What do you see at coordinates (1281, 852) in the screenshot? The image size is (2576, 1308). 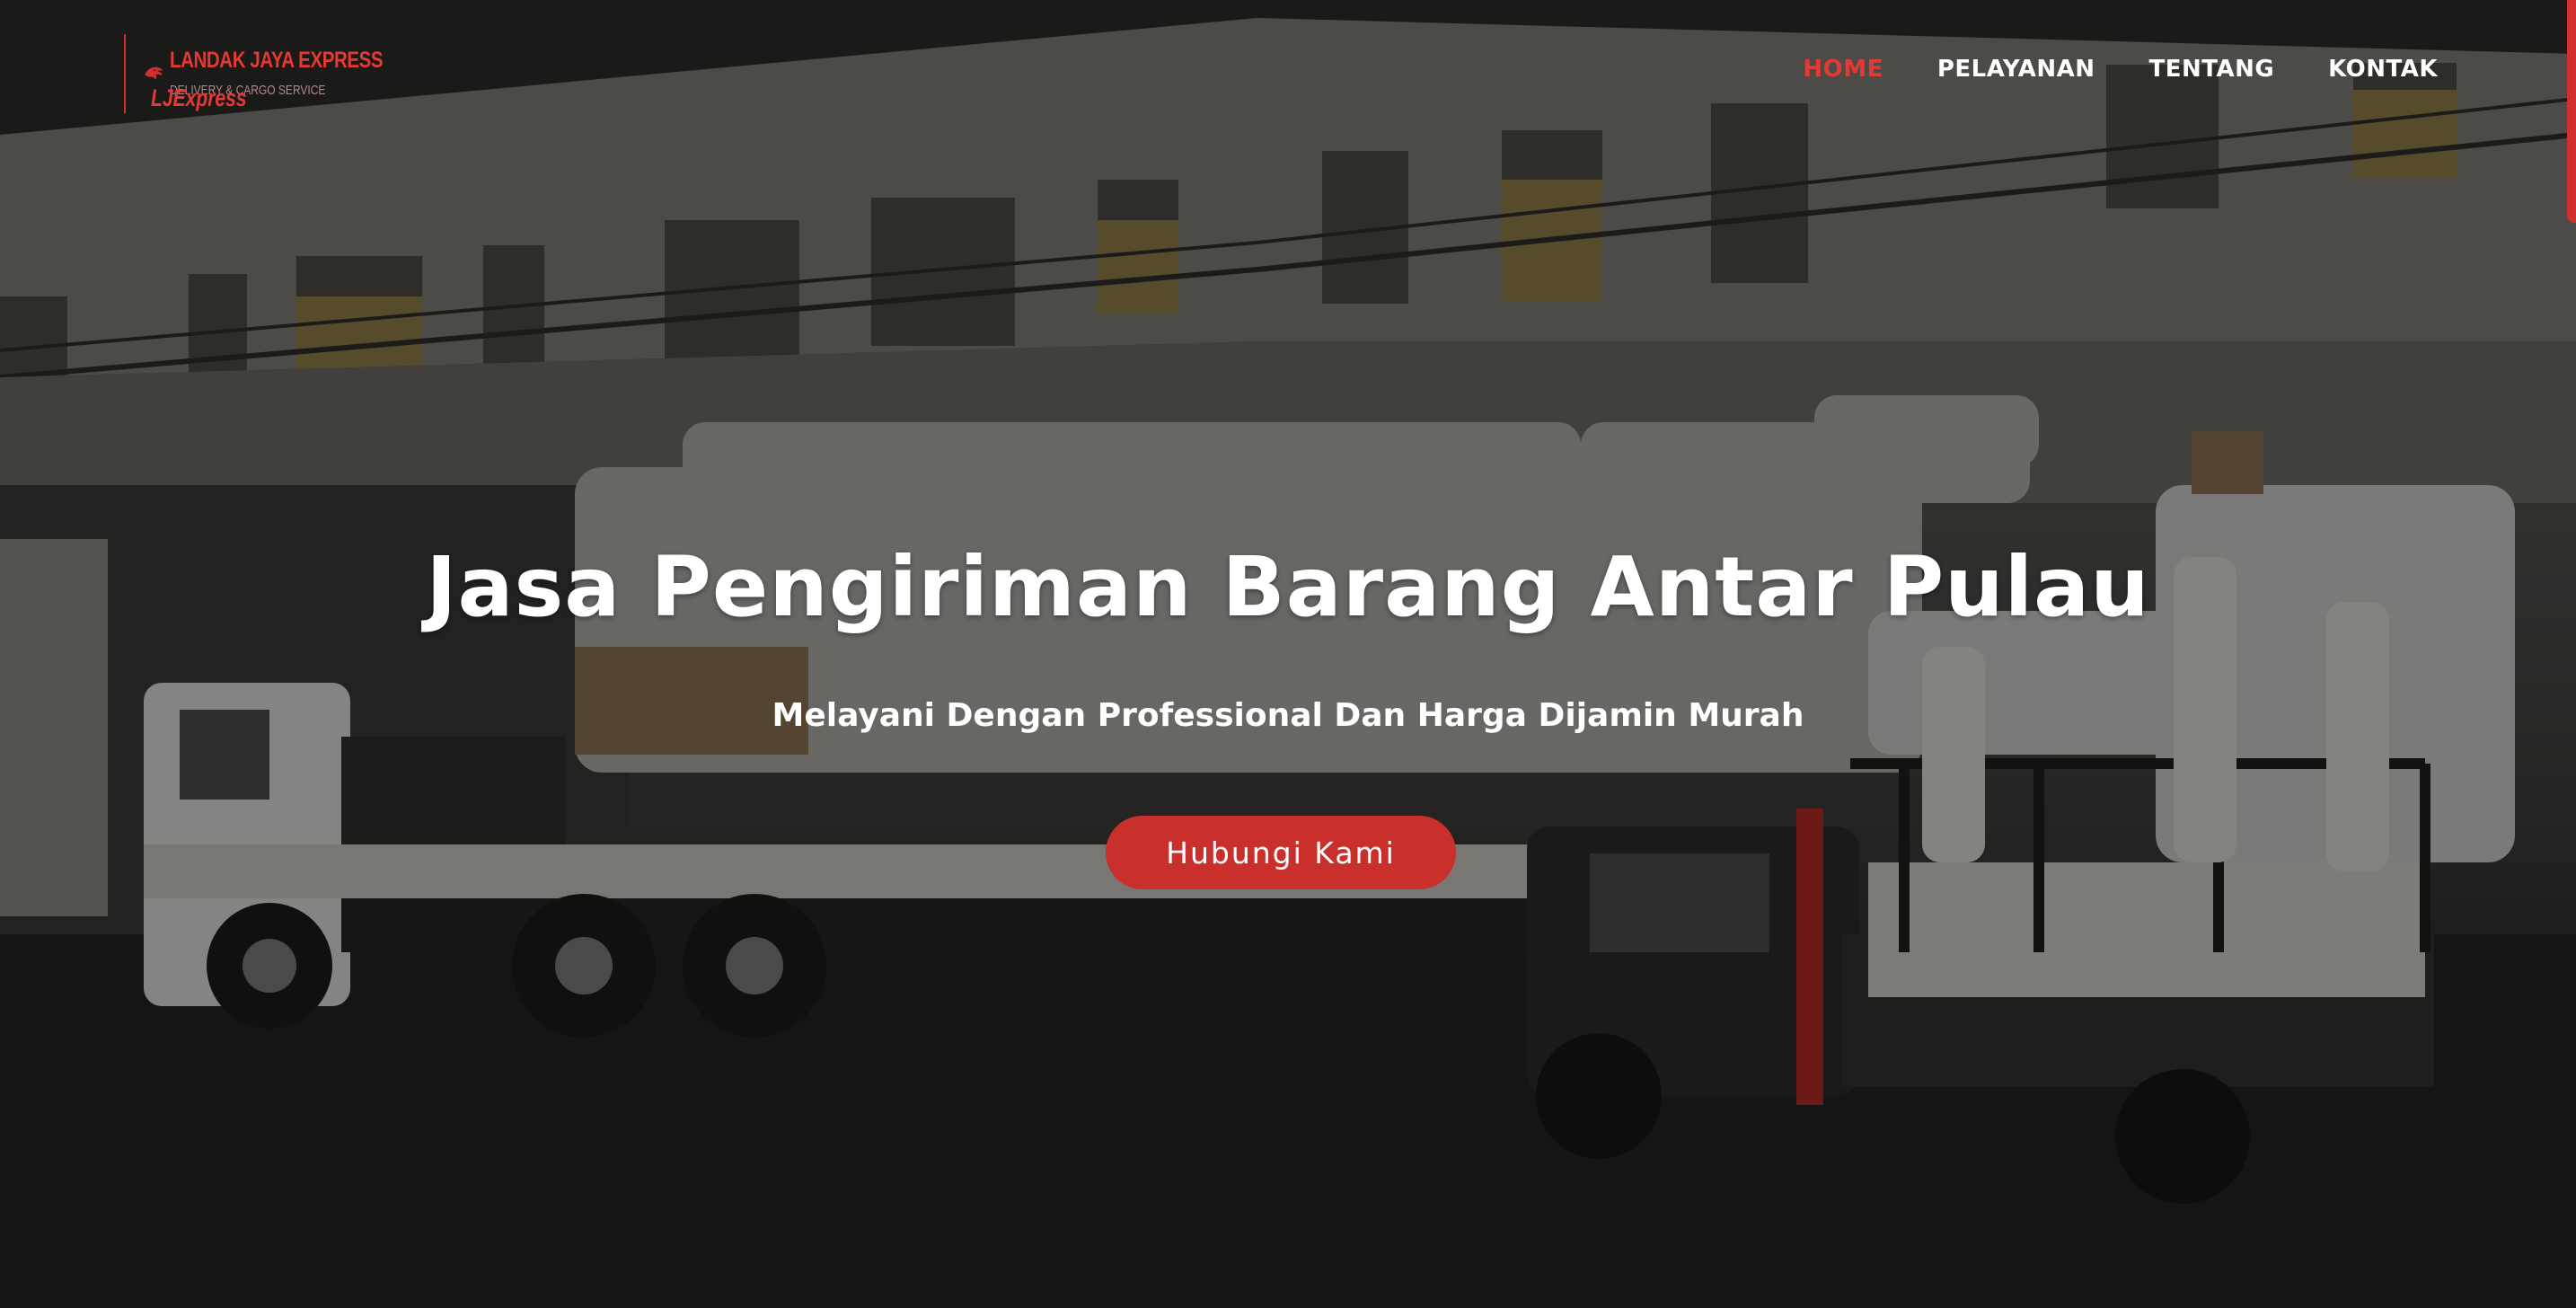 I see `contact-us-button: Hubungi Kami` at bounding box center [1281, 852].